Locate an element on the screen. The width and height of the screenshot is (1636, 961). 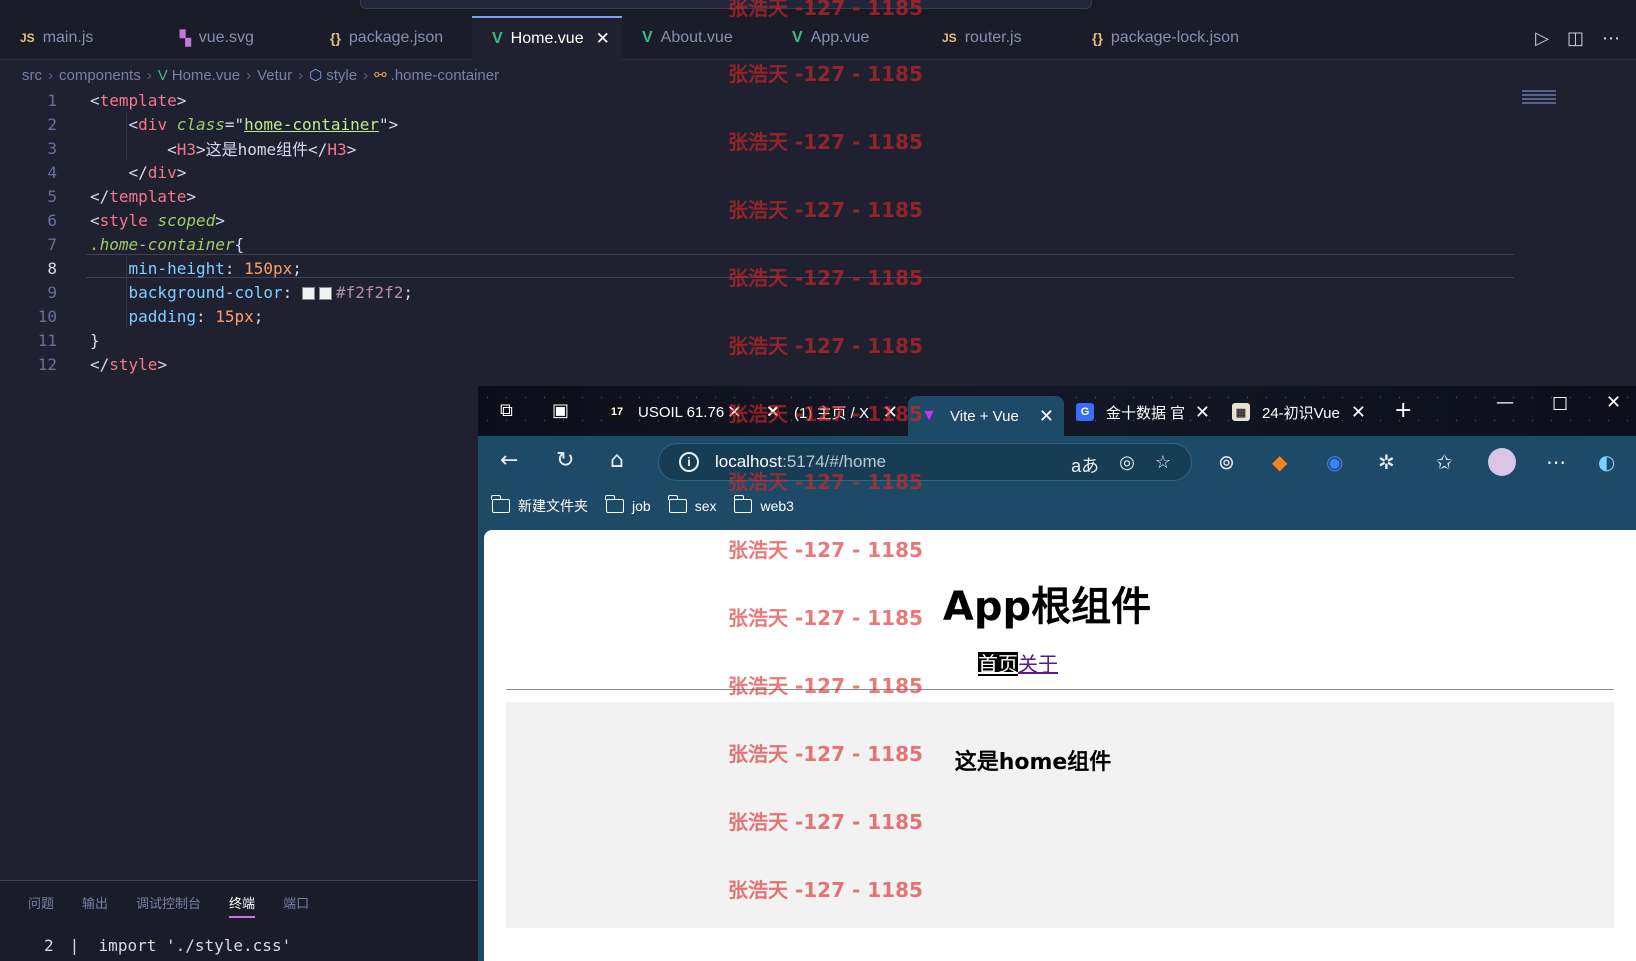
tab-output: 输出 is located at coordinates (95, 905).